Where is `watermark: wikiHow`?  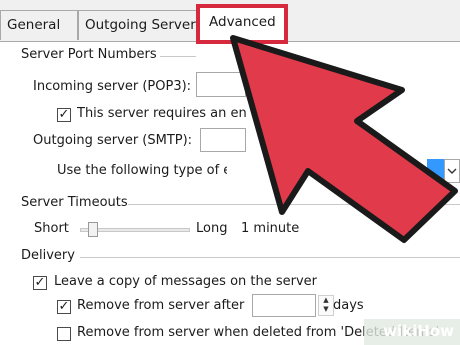
watermark: wikiHow is located at coordinates (412, 332).